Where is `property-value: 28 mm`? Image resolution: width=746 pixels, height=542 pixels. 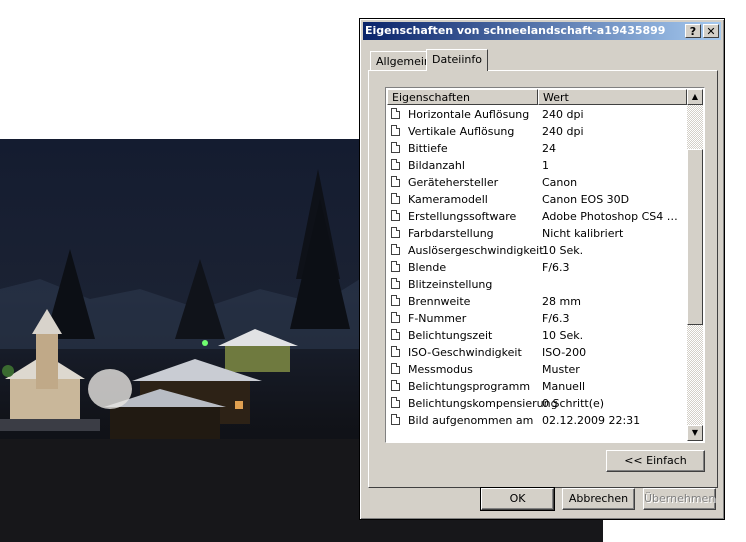
property-value: 28 mm is located at coordinates (561, 301).